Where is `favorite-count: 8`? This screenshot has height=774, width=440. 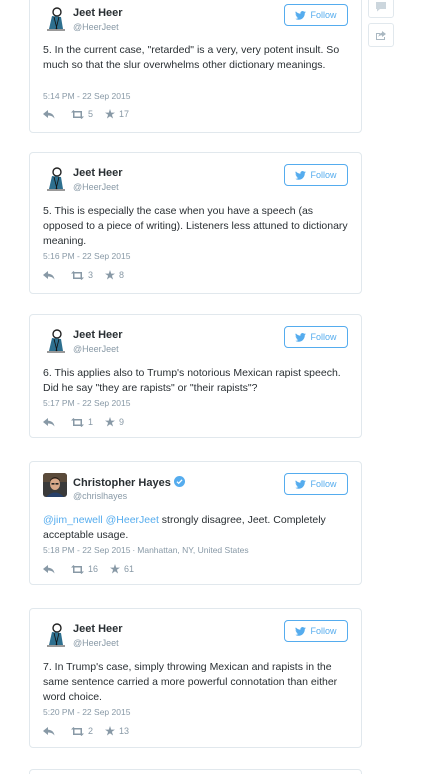 favorite-count: 8 is located at coordinates (122, 275).